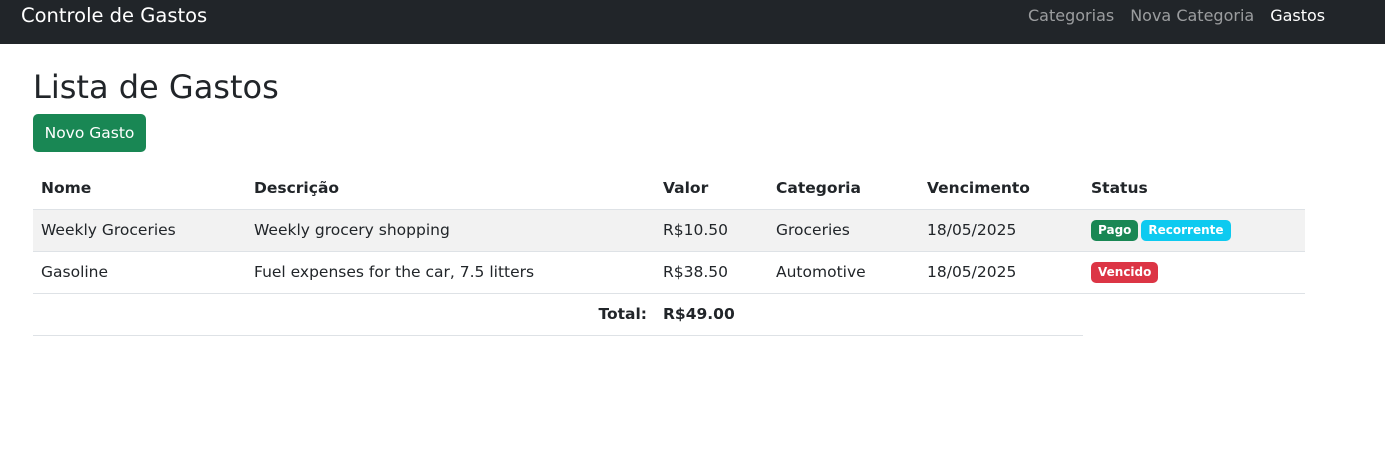 The image size is (1385, 456). What do you see at coordinates (1297, 16) in the screenshot?
I see `nav-link-gastos: Gastos` at bounding box center [1297, 16].